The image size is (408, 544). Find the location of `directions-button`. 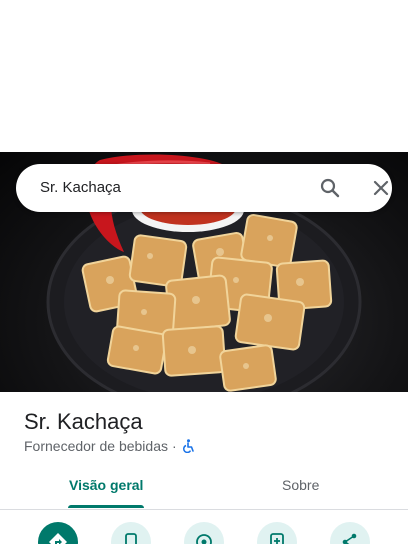

directions-button is located at coordinates (58, 533).